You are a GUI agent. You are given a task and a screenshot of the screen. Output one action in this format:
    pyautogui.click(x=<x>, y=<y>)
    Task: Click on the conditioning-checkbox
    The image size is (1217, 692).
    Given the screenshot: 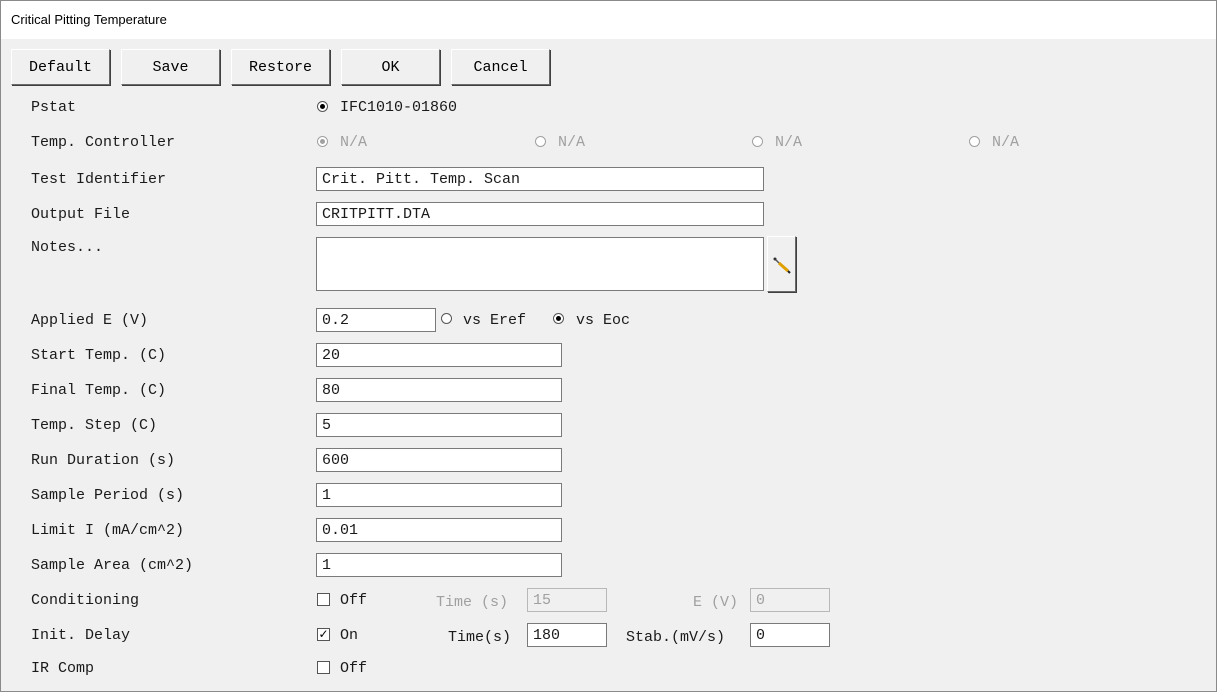 What is the action you would take?
    pyautogui.click(x=323, y=599)
    